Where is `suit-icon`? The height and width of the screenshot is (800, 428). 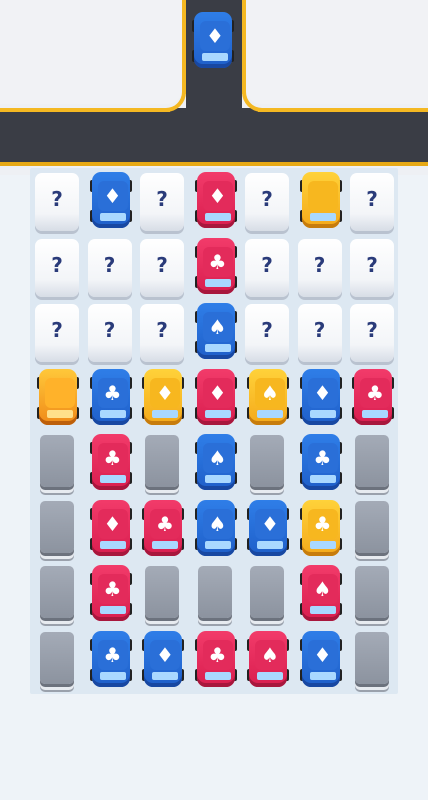 suit-icon is located at coordinates (323, 196).